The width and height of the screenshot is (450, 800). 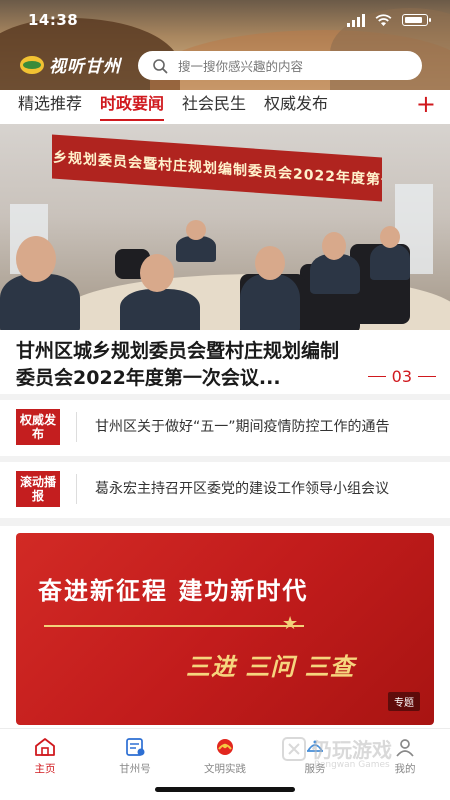 I want to click on promo-title: 奋进新征程 建功新时代, so click(x=173, y=591).